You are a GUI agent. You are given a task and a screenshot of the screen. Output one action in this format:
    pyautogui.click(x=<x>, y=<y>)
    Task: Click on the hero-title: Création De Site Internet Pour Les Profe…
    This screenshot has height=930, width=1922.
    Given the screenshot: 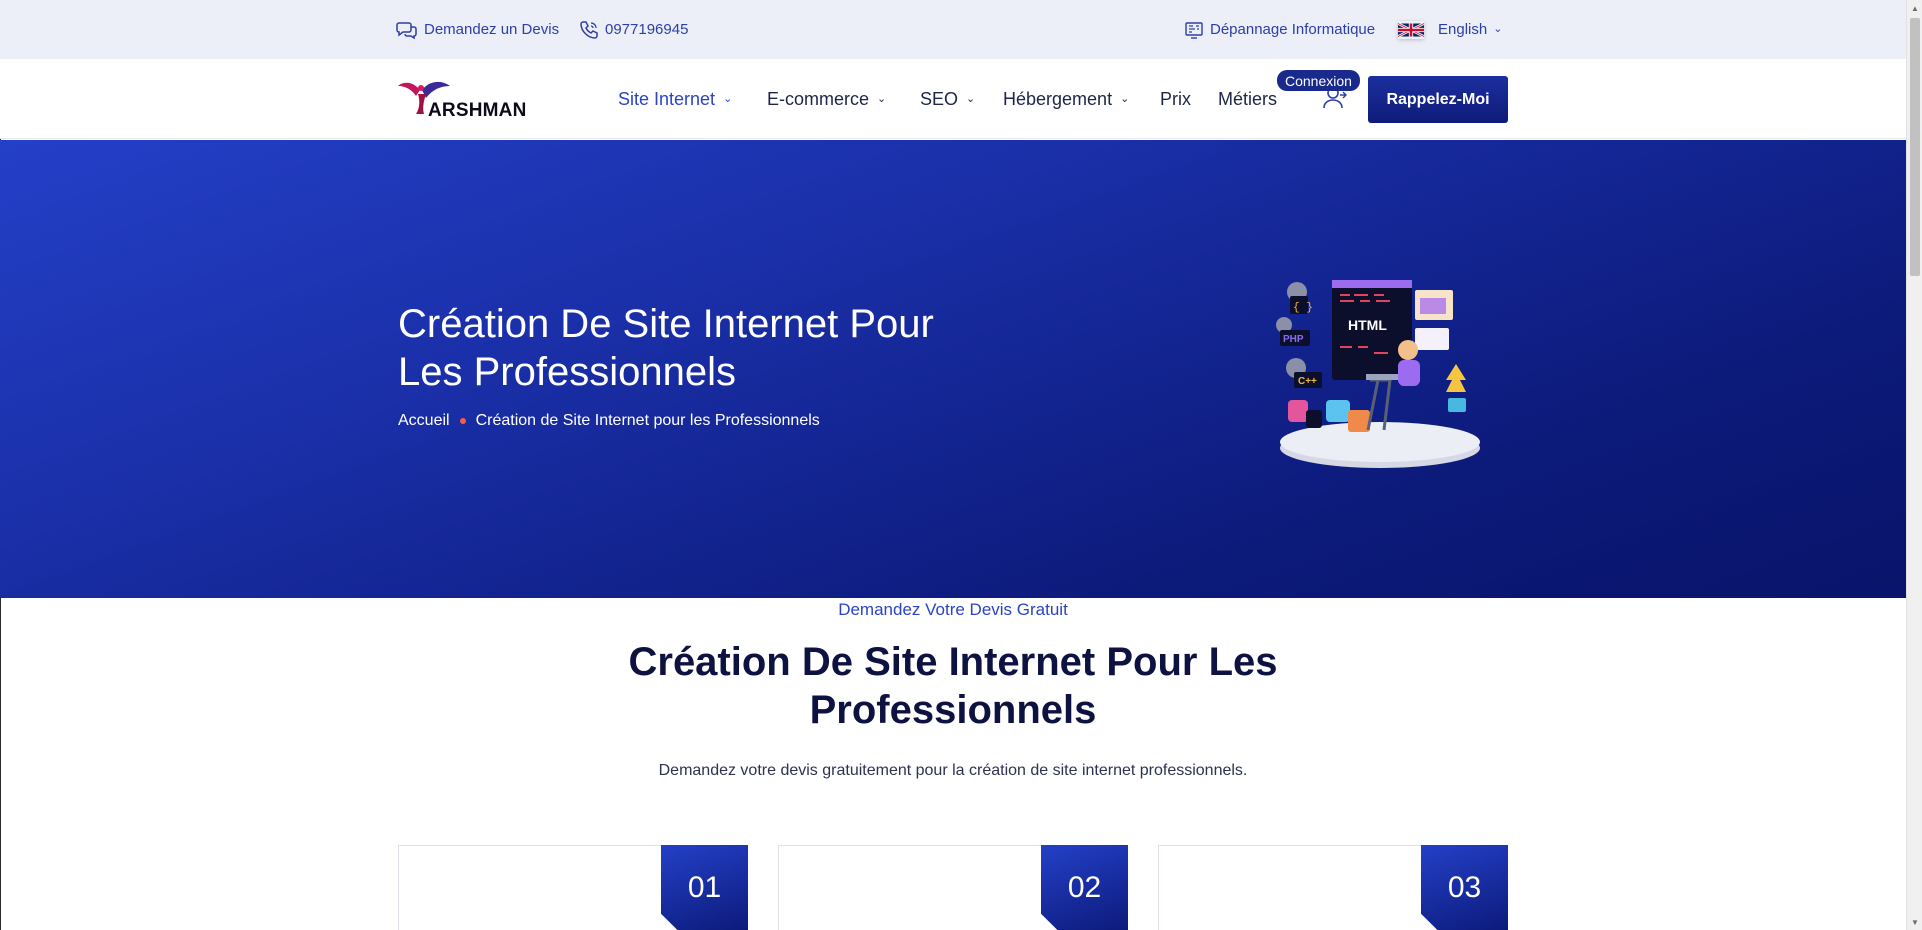 What is the action you would take?
    pyautogui.click(x=666, y=348)
    